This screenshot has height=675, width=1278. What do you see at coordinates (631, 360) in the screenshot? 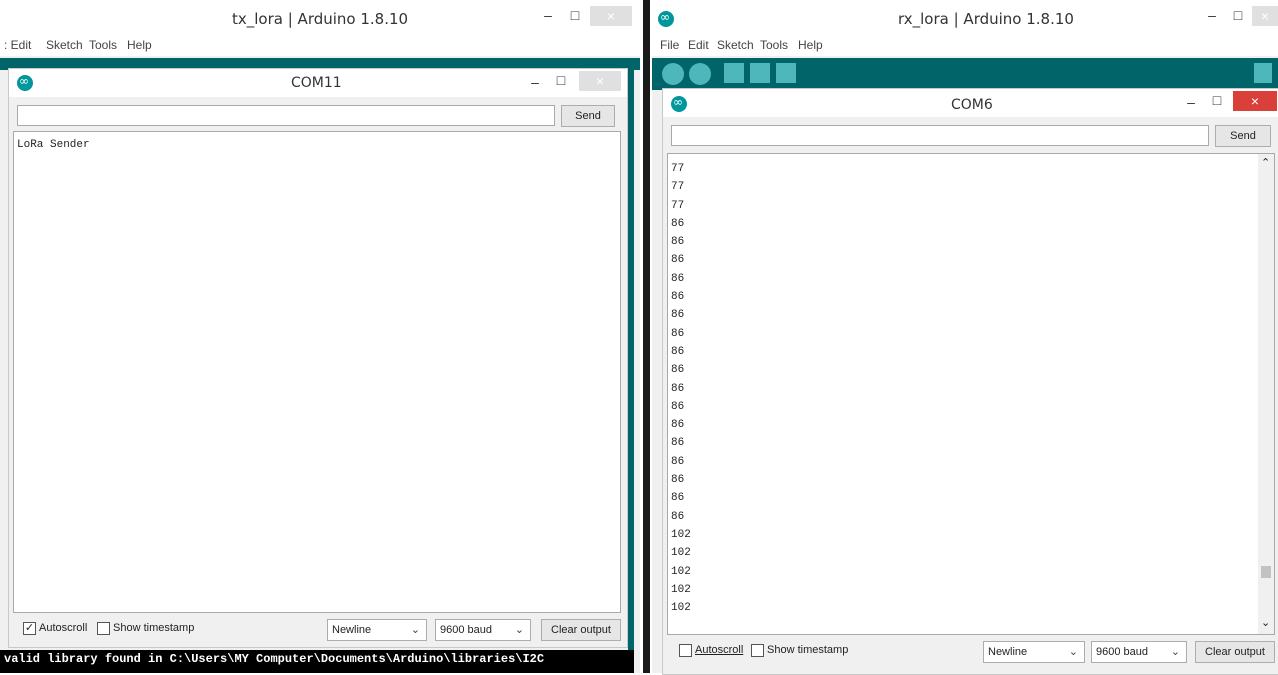
I see `left-ide-editor-edge` at bounding box center [631, 360].